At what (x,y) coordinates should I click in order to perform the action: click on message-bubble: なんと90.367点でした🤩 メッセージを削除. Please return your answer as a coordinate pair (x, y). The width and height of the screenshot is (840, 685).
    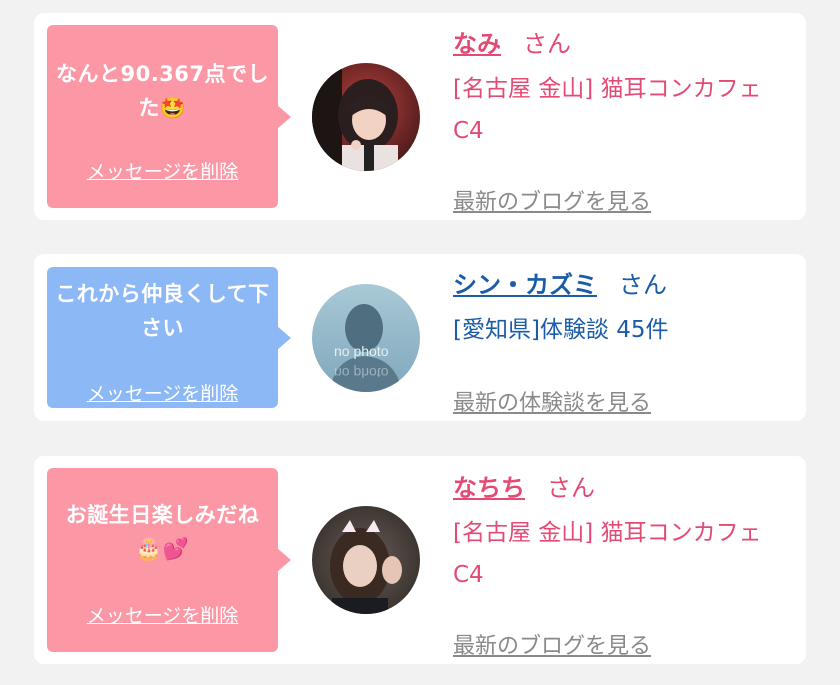
    Looking at the image, I should click on (169, 116).